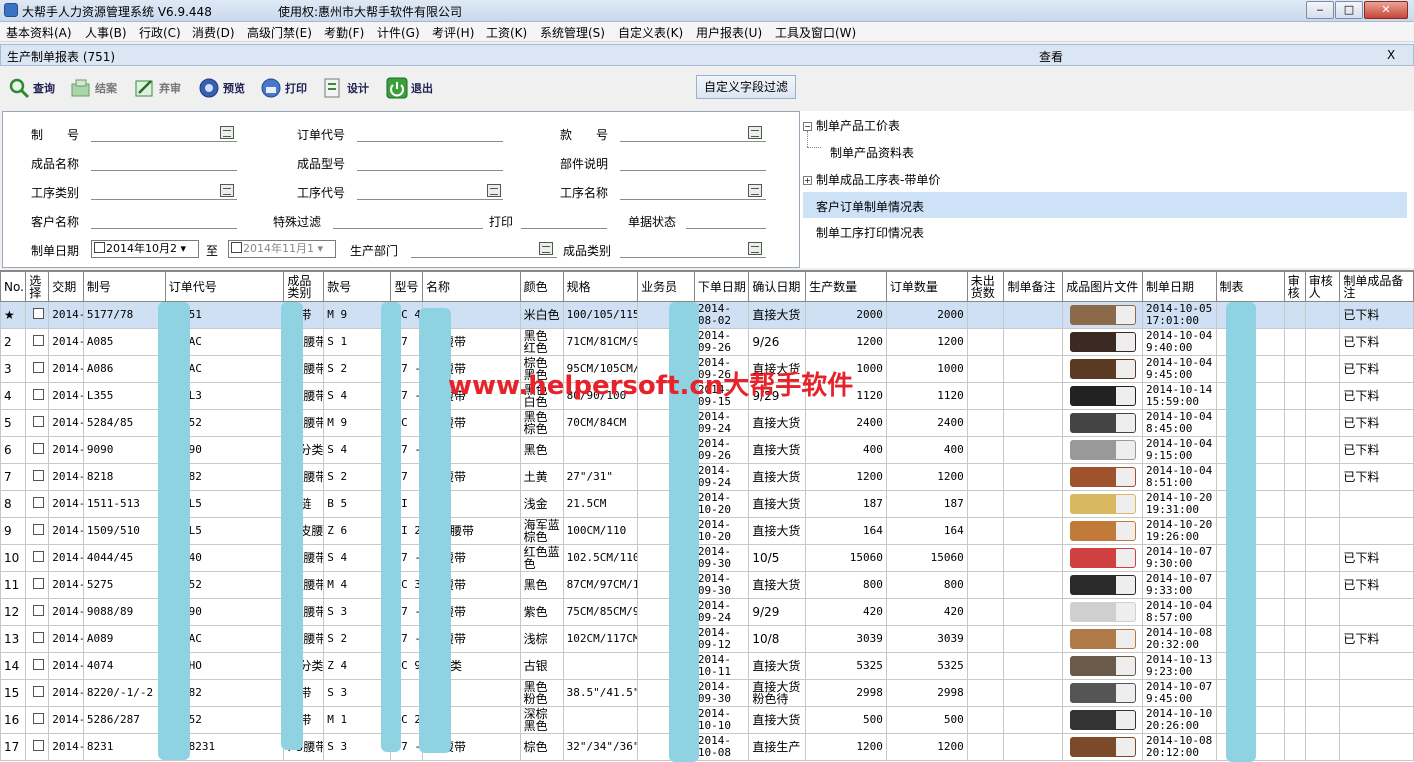 This screenshot has height=762, width=1414. What do you see at coordinates (494, 190) in the screenshot?
I see `process-code-picker-icon` at bounding box center [494, 190].